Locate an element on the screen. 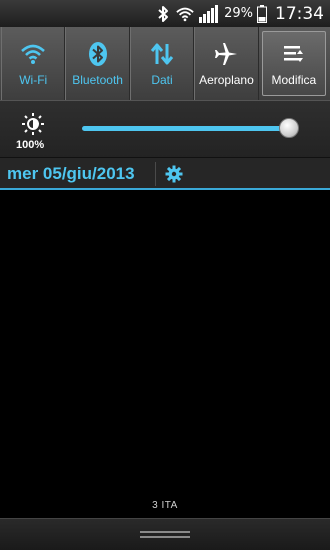  date-row: mer 05/giu/2013 is located at coordinates (165, 174).